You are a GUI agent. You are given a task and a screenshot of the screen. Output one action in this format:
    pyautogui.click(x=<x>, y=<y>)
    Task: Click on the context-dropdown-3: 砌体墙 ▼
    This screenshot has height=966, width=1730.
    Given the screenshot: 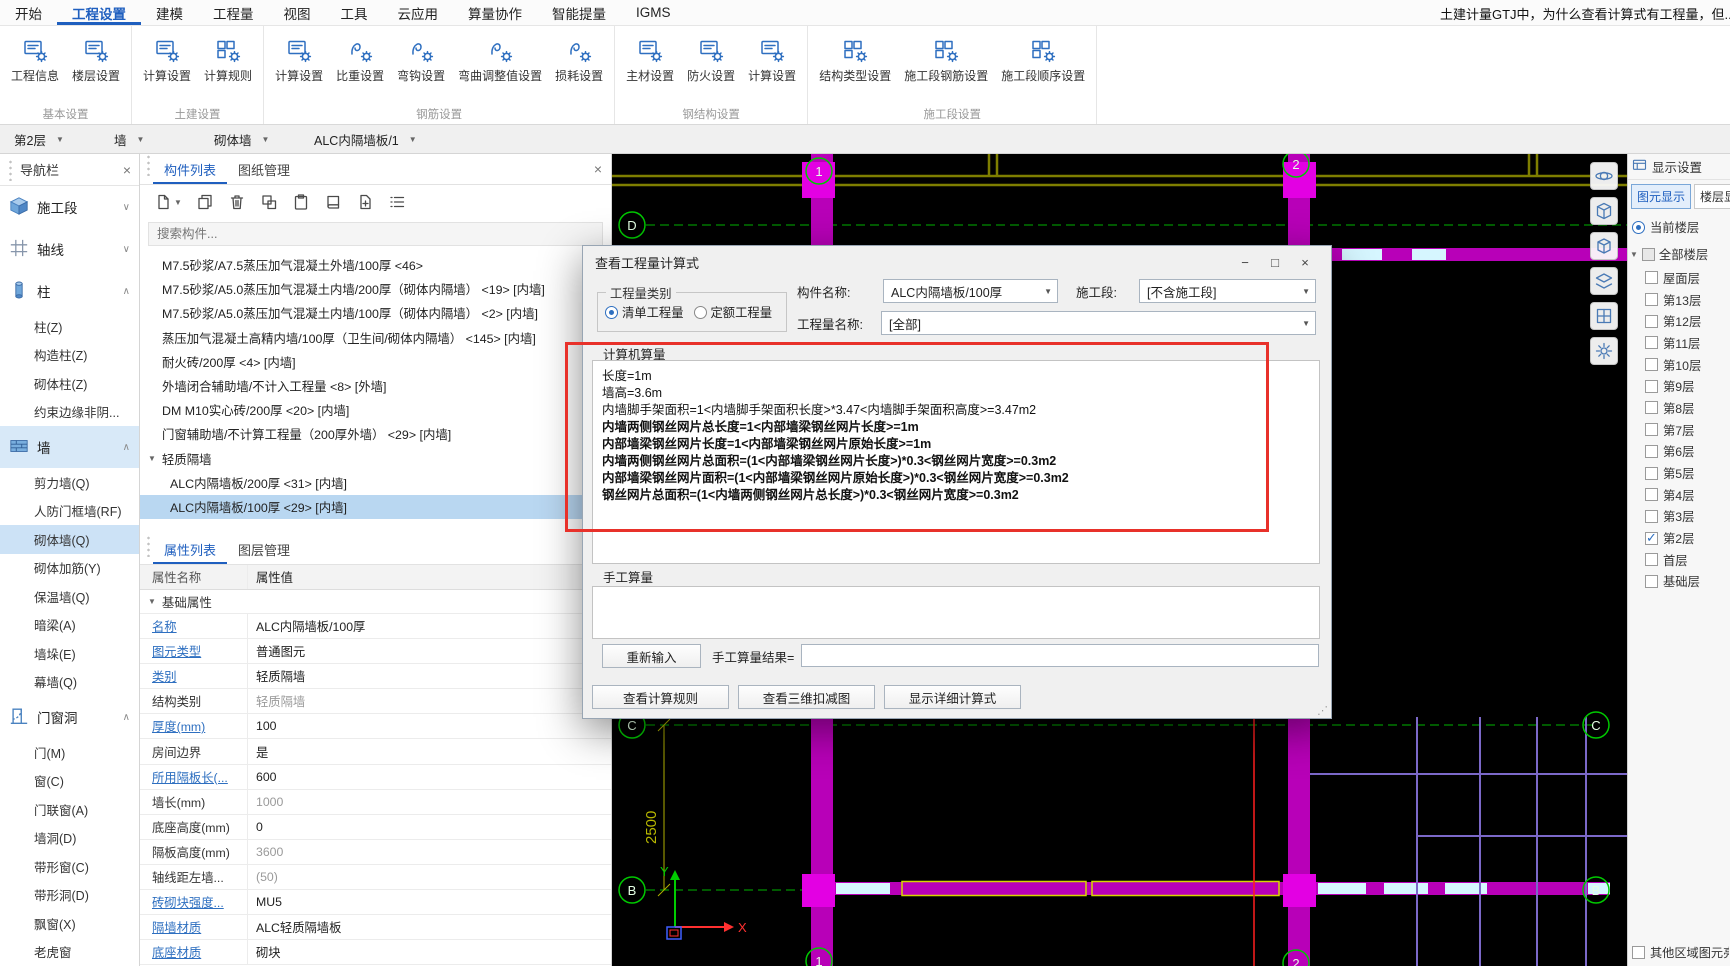 What is the action you would take?
    pyautogui.click(x=251, y=139)
    